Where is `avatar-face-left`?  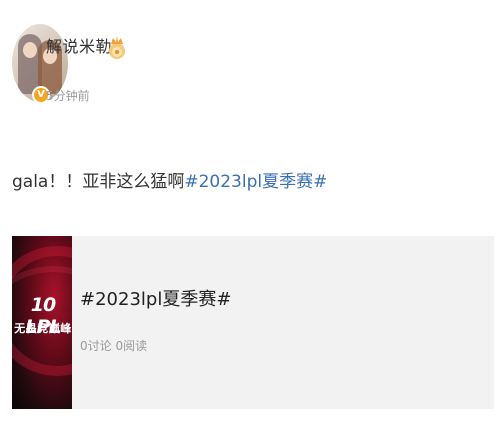 avatar-face-left is located at coordinates (30, 50).